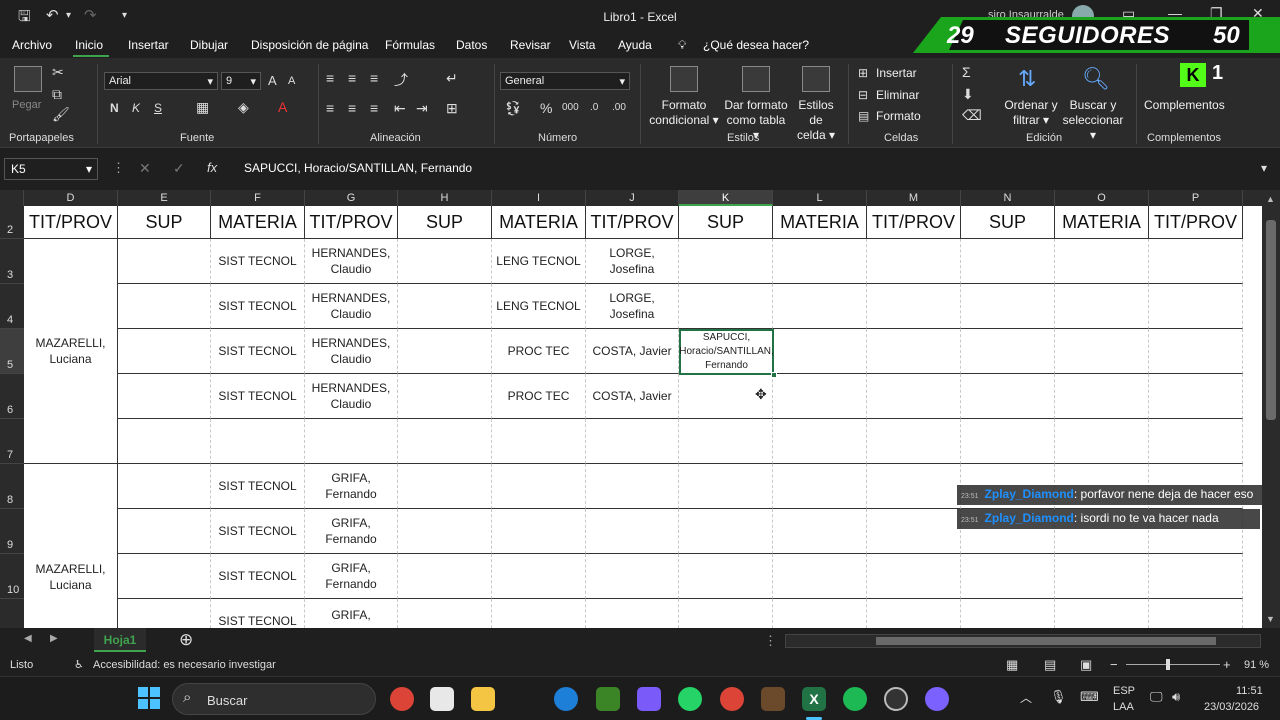 This screenshot has height=720, width=1280. I want to click on grid-cell: GRIFA,, so click(351, 613).